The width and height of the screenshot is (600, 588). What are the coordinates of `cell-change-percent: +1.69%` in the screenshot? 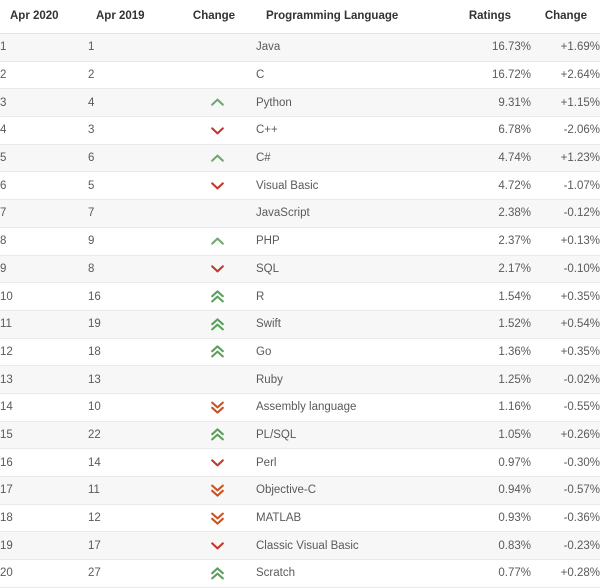 It's located at (565, 47).